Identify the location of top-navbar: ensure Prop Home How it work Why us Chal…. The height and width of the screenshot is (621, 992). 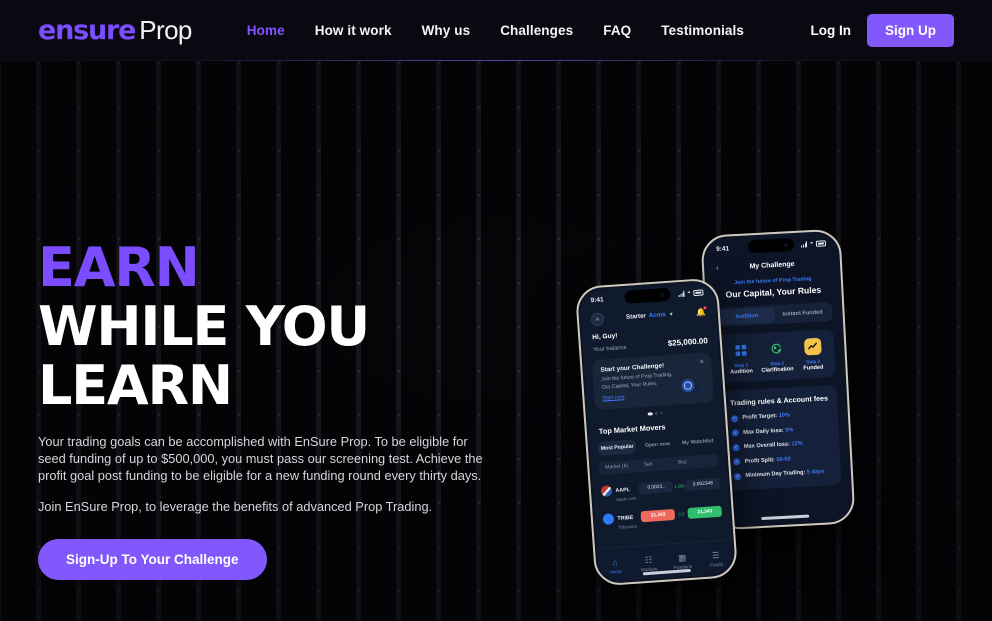
(496, 30).